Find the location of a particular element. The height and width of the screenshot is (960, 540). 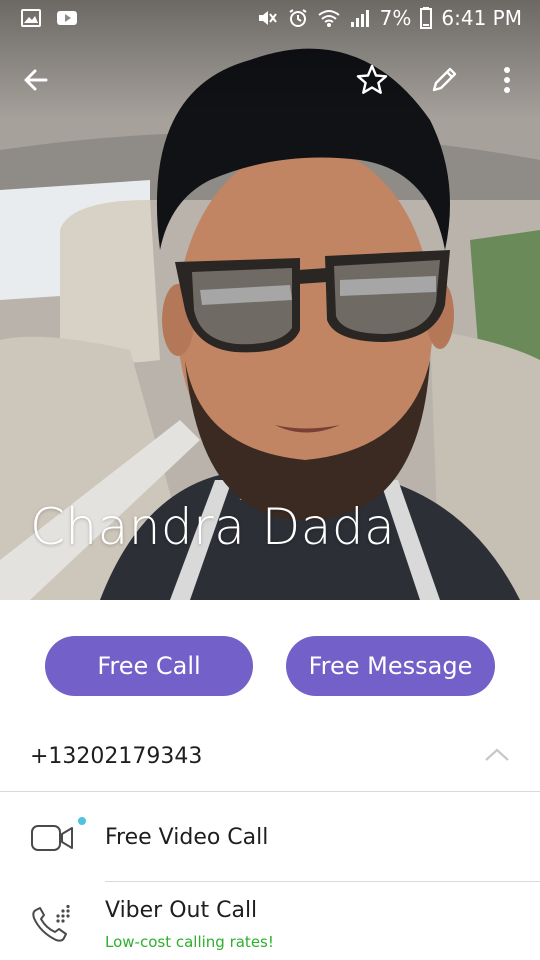

phone-number-row: +13202179343 is located at coordinates (270, 757).